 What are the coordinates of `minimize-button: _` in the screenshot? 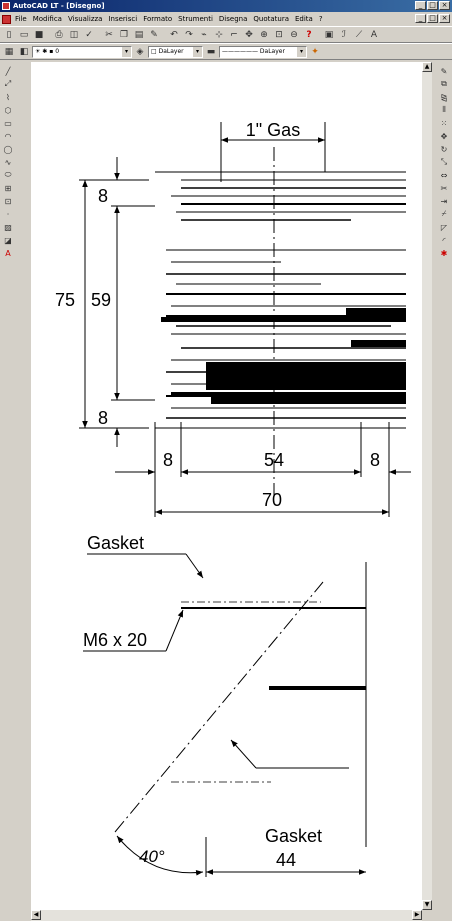 It's located at (420, 5).